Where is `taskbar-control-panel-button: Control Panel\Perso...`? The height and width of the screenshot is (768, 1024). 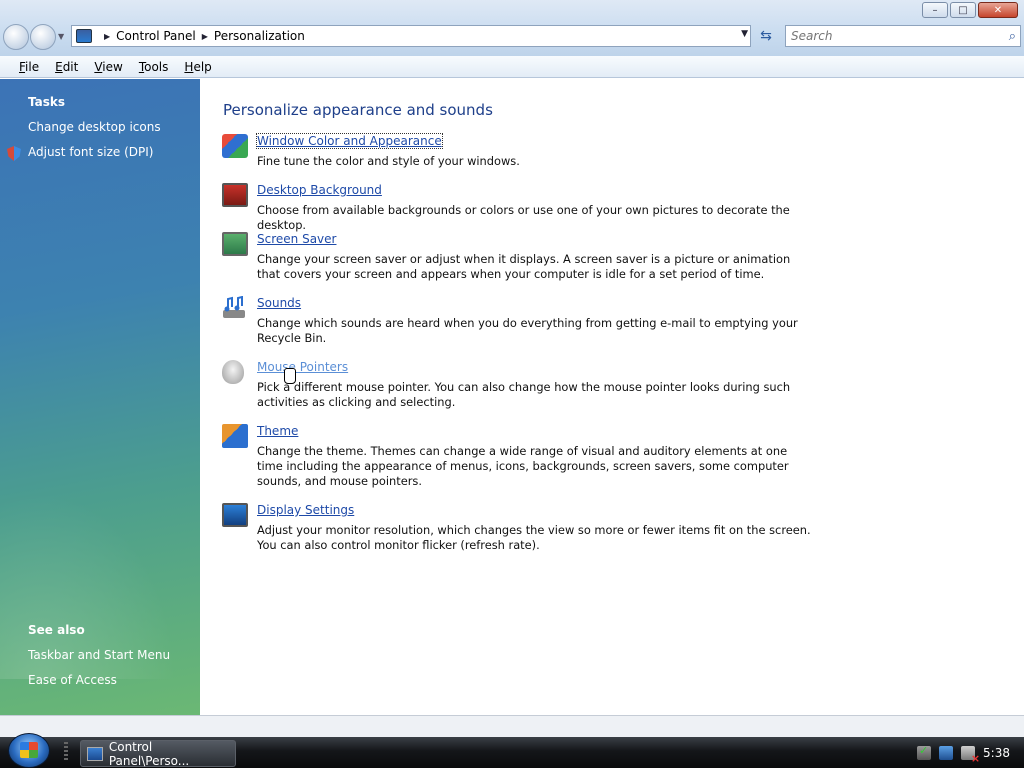
taskbar-control-panel-button: Control Panel\Perso... is located at coordinates (158, 753).